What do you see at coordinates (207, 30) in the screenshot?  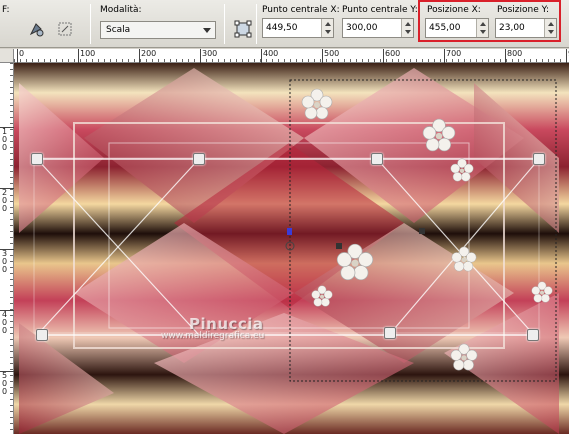 I see `chevron-down-icon` at bounding box center [207, 30].